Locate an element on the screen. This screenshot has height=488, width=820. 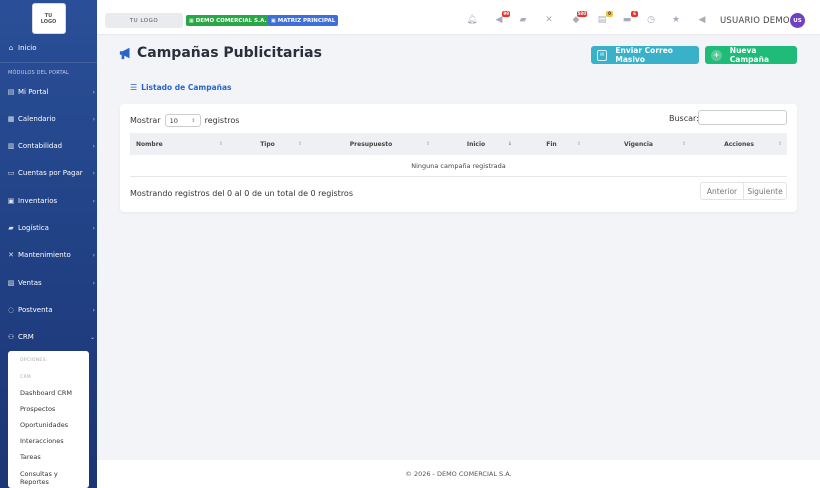
column-label: Inicio is located at coordinates (476, 144).